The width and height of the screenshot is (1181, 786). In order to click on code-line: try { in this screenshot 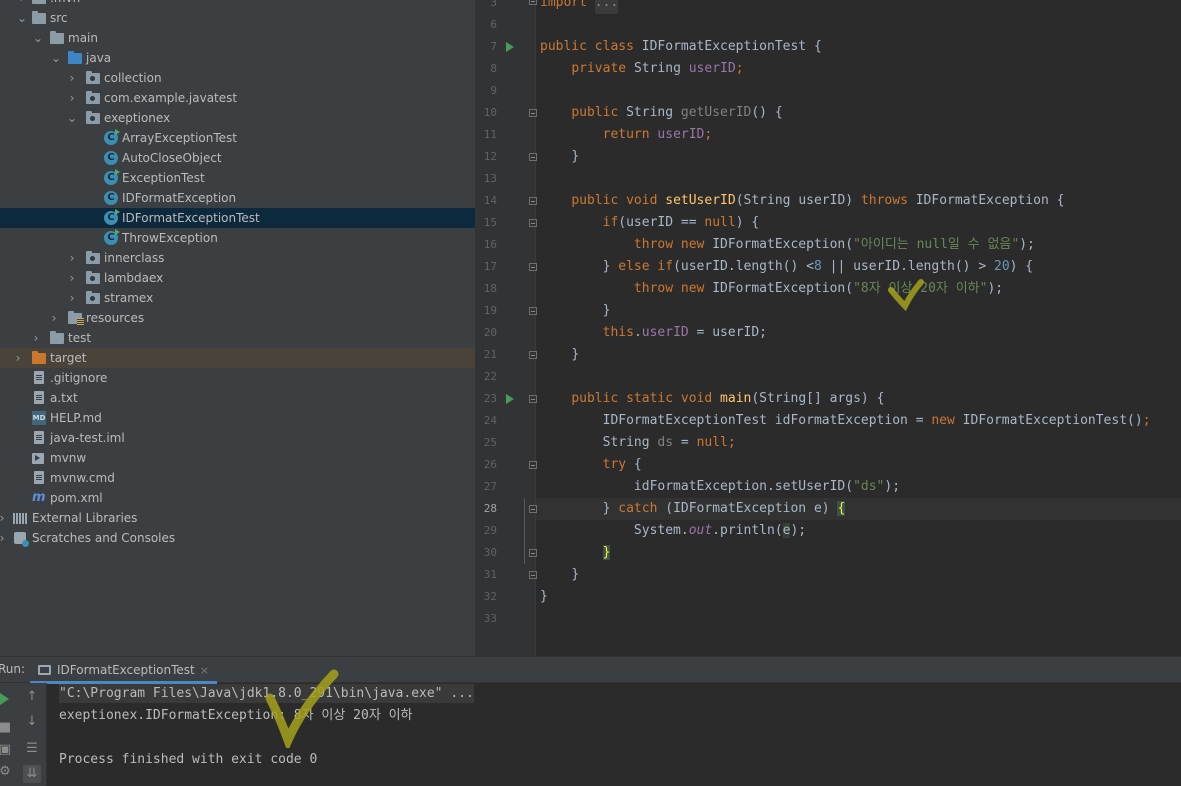, I will do `click(591, 465)`.